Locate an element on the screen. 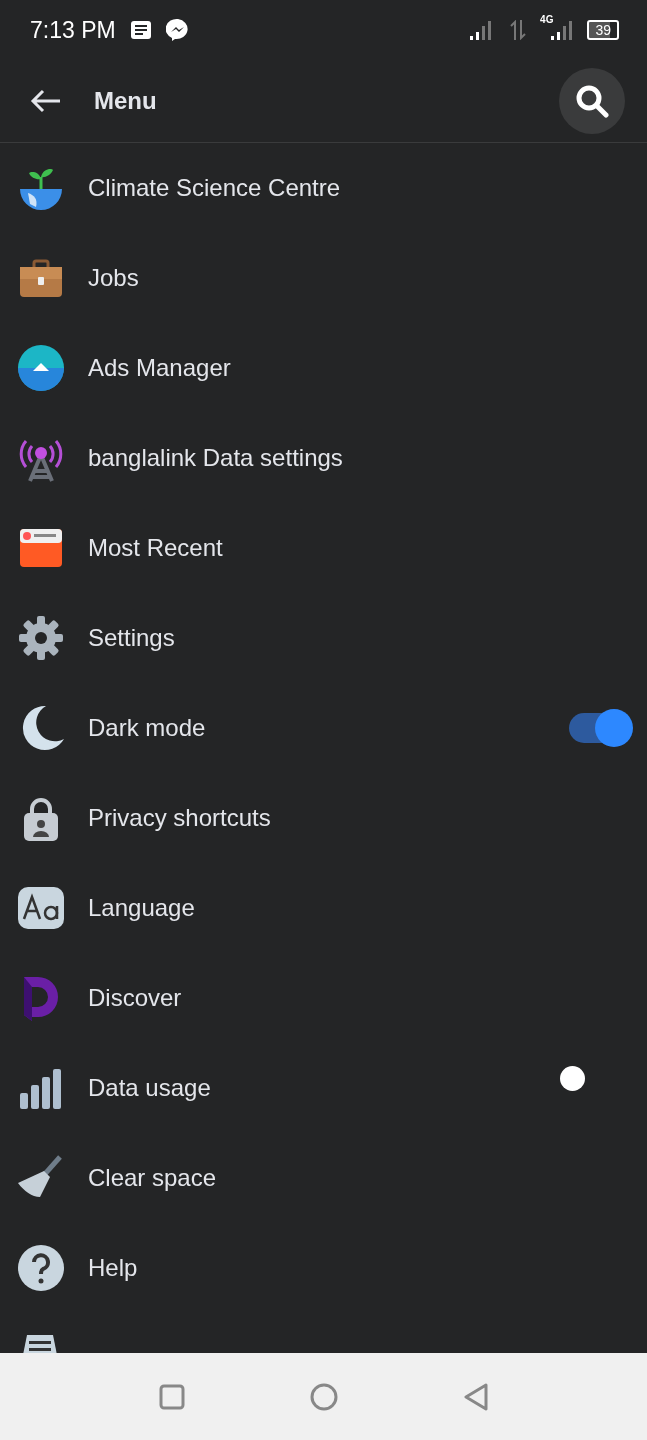 The height and width of the screenshot is (1440, 647). home-button is located at coordinates (323, 1396).